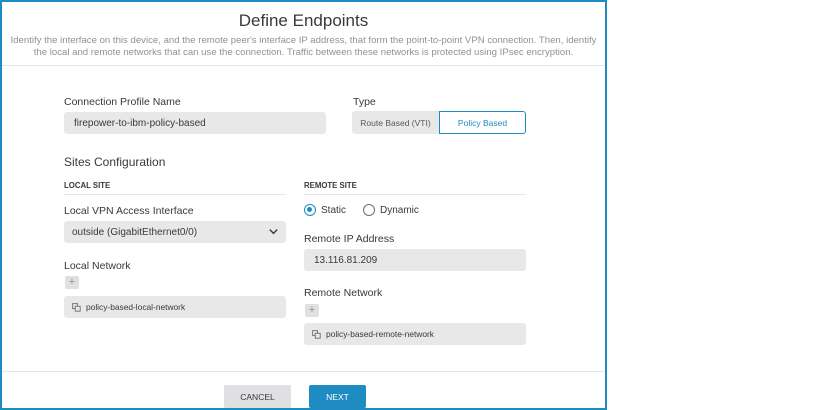 This screenshot has height=410, width=813. I want to click on local-network-label: Local Network, so click(97, 266).